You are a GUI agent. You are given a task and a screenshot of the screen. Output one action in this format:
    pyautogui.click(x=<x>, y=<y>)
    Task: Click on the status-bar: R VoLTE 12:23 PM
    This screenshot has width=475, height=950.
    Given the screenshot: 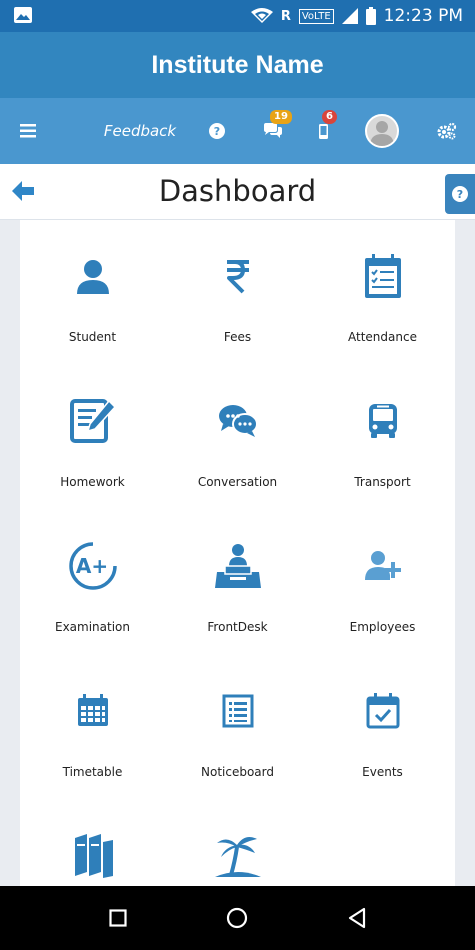 What is the action you would take?
    pyautogui.click(x=237, y=16)
    